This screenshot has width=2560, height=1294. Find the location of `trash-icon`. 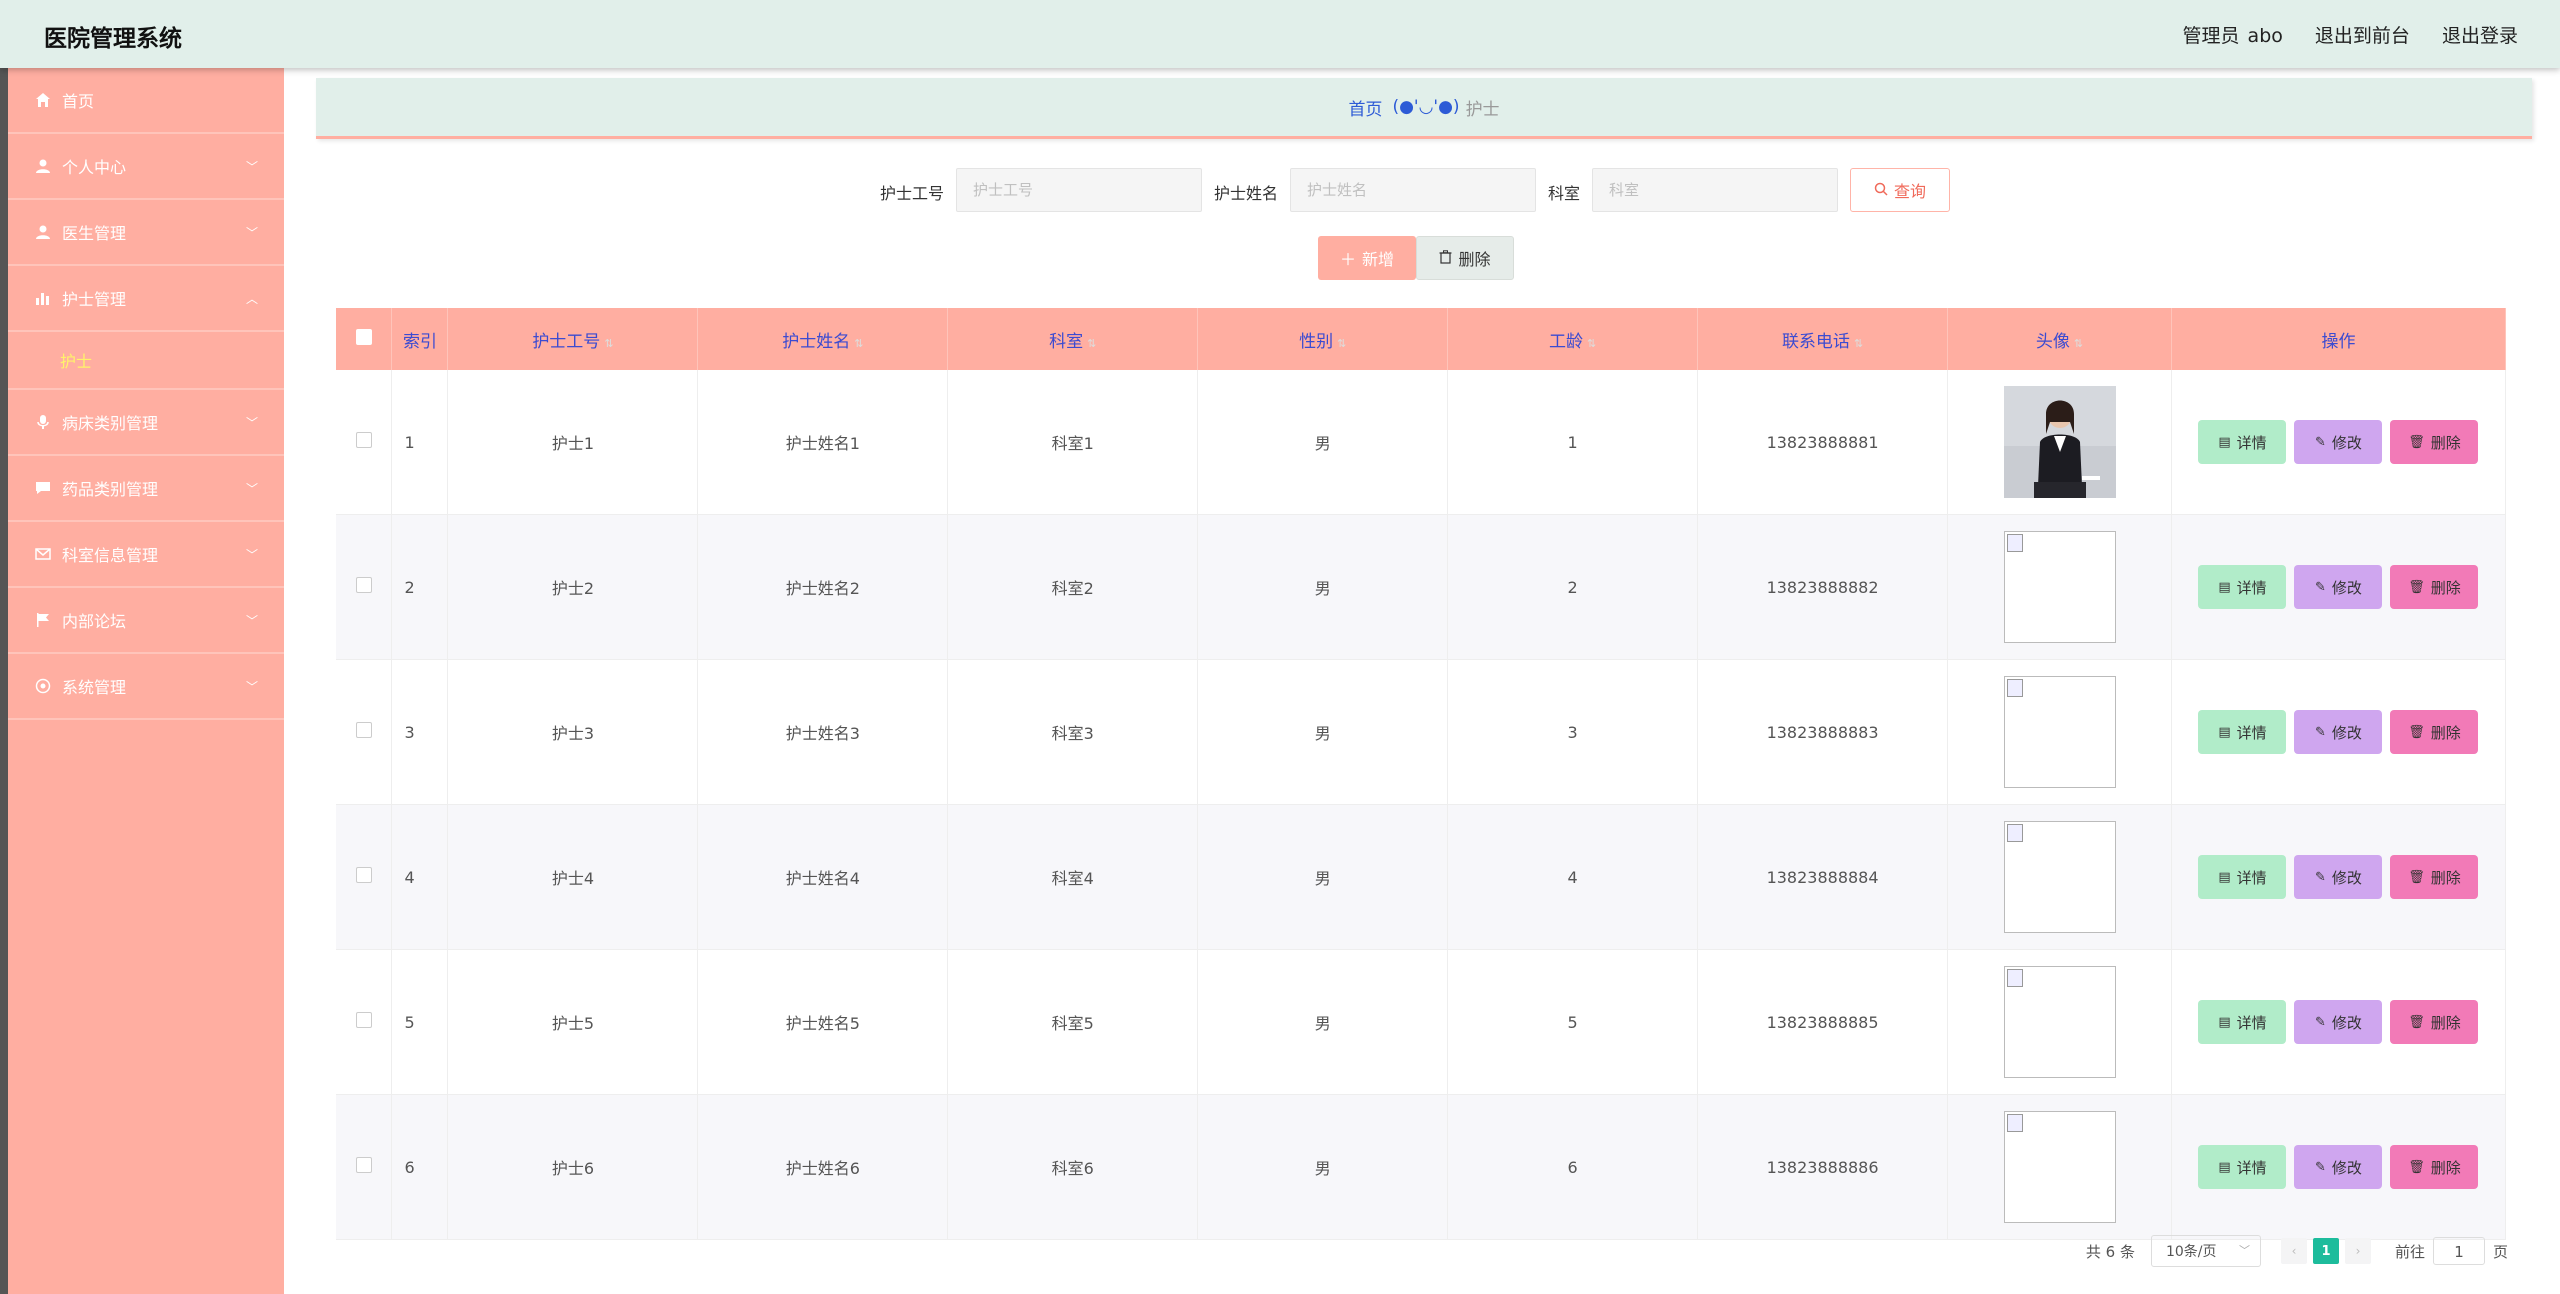

trash-icon is located at coordinates (1445, 258).